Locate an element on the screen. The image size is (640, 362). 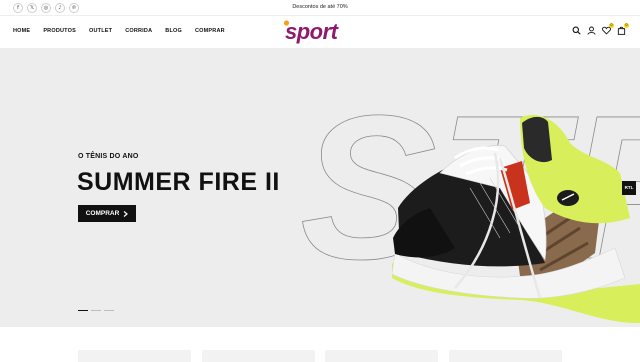
wishlist-button: 0 is located at coordinates (608, 29).